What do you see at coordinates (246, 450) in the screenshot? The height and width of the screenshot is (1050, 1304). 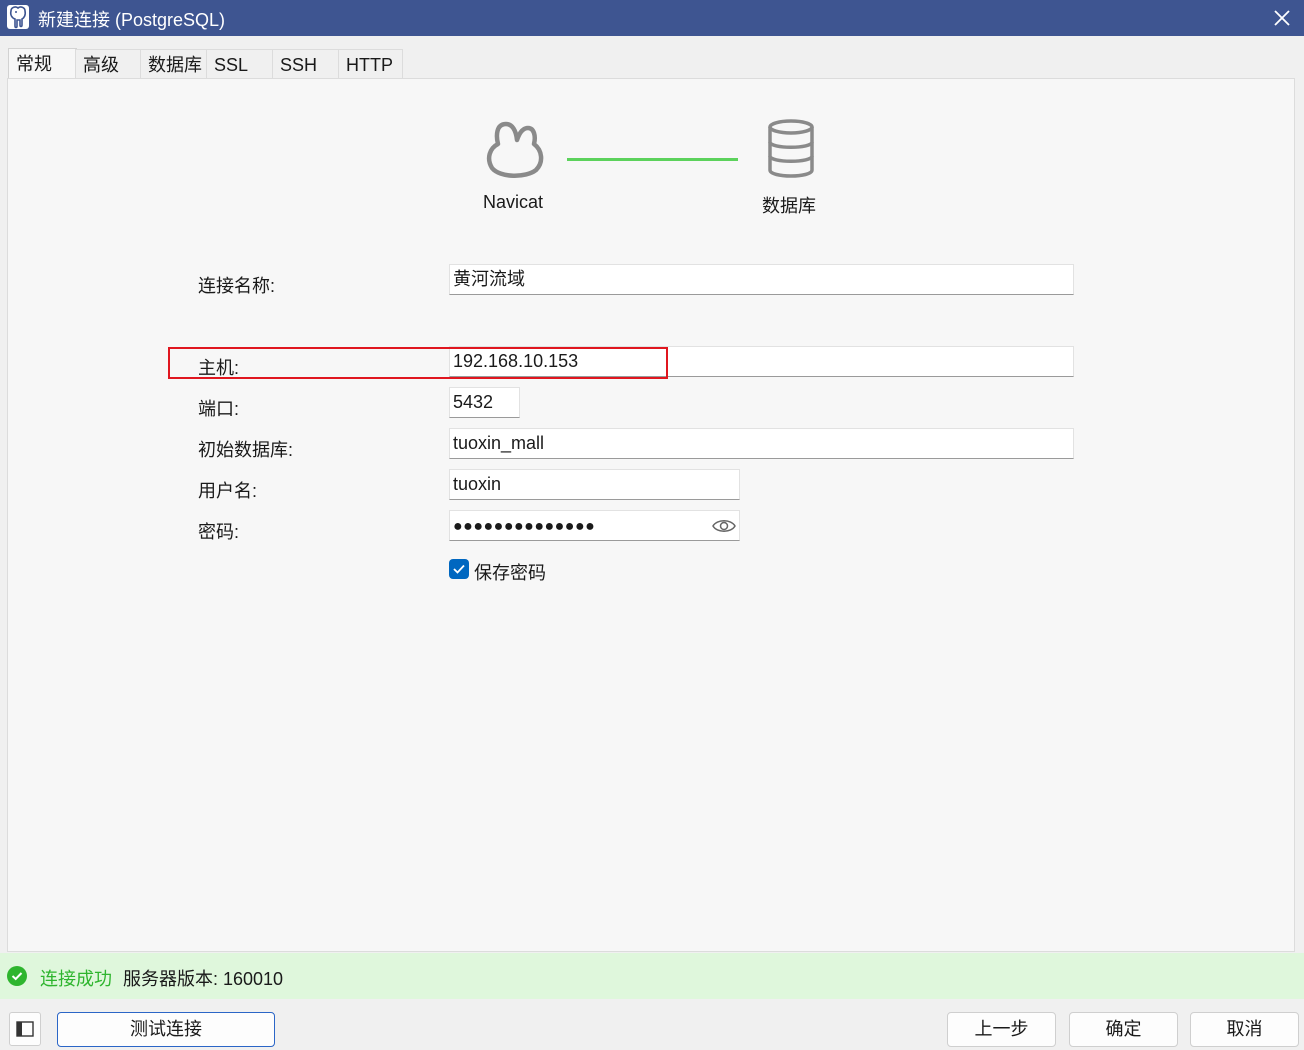 I see `initial-database-label: 初始数据库:` at bounding box center [246, 450].